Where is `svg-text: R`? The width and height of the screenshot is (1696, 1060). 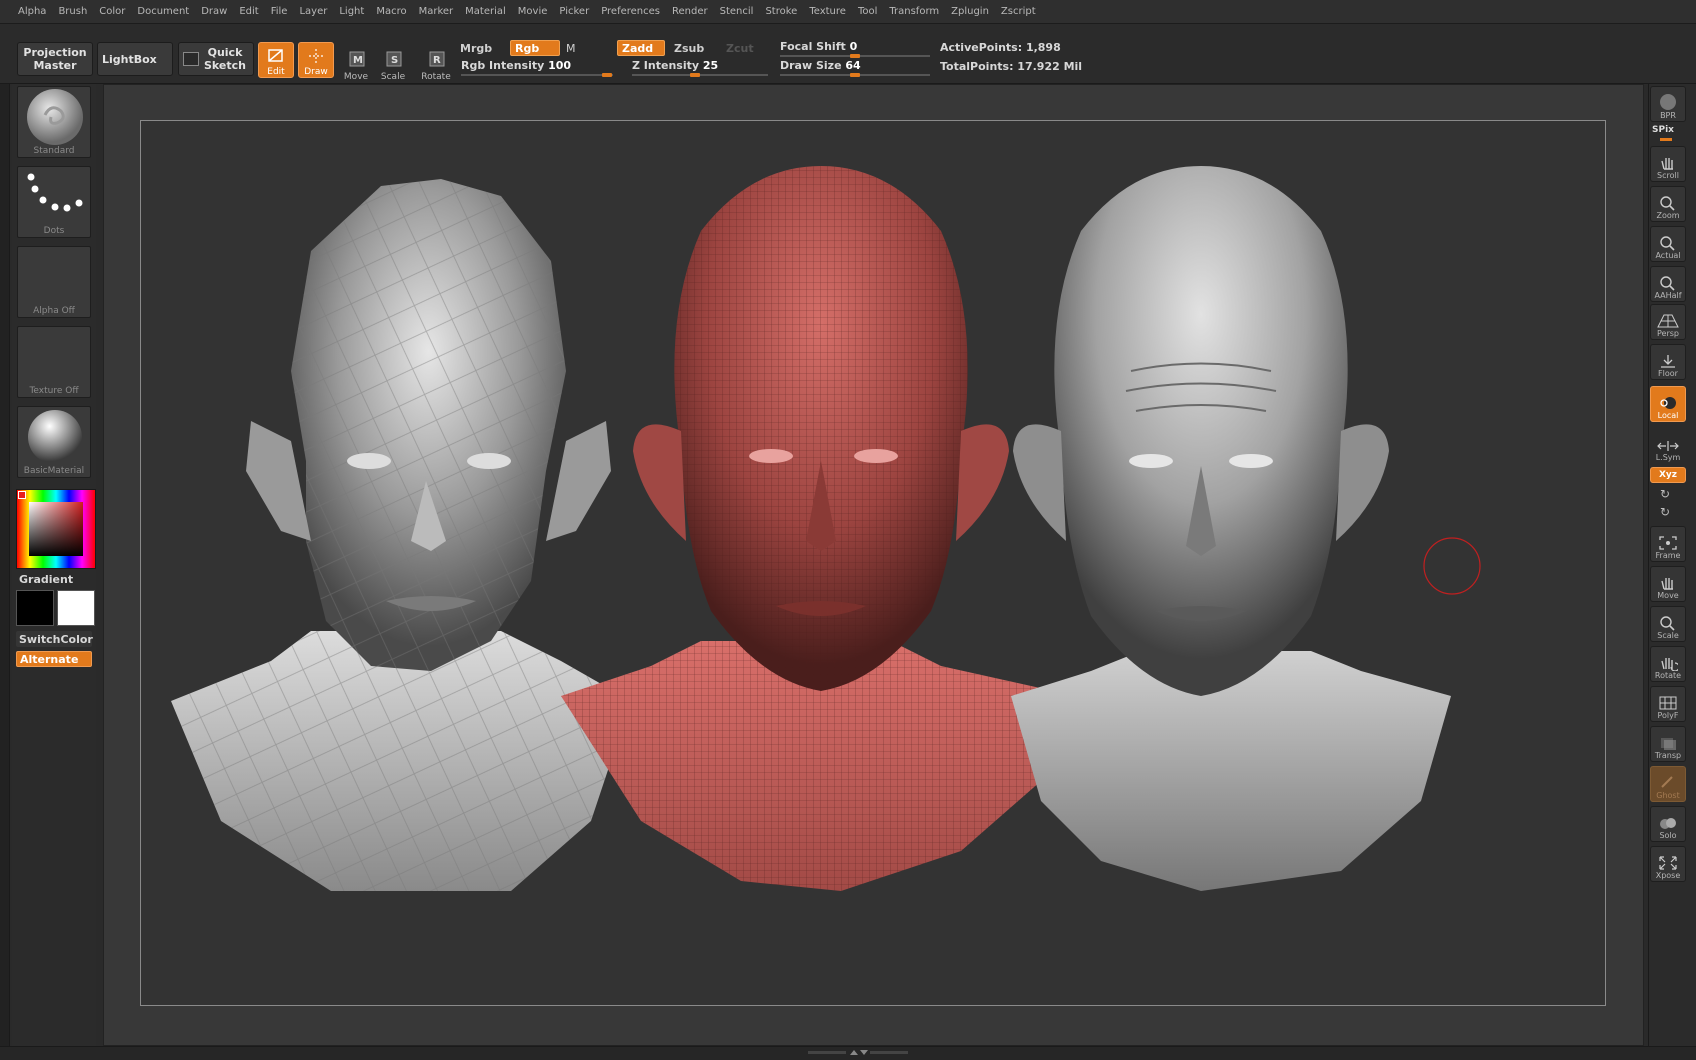 svg-text: R is located at coordinates (437, 60).